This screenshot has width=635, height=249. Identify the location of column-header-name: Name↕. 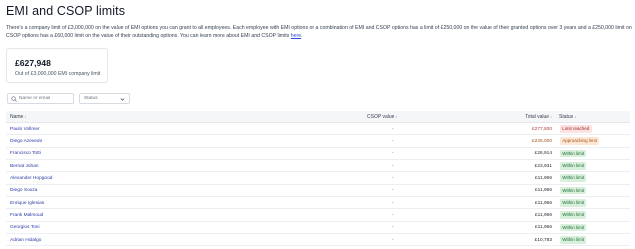
(18, 117).